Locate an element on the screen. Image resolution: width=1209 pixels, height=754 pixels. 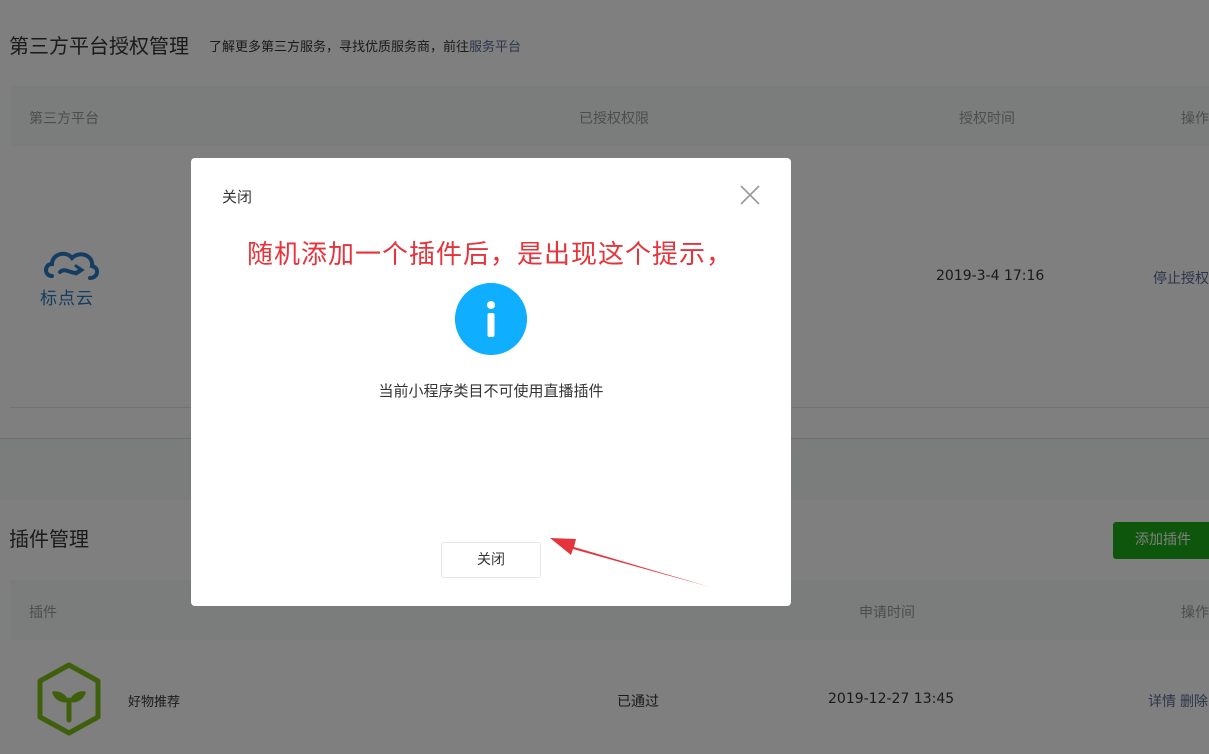
dialog-message: 当前小程序类目不可使用直播插件 is located at coordinates (491, 391).